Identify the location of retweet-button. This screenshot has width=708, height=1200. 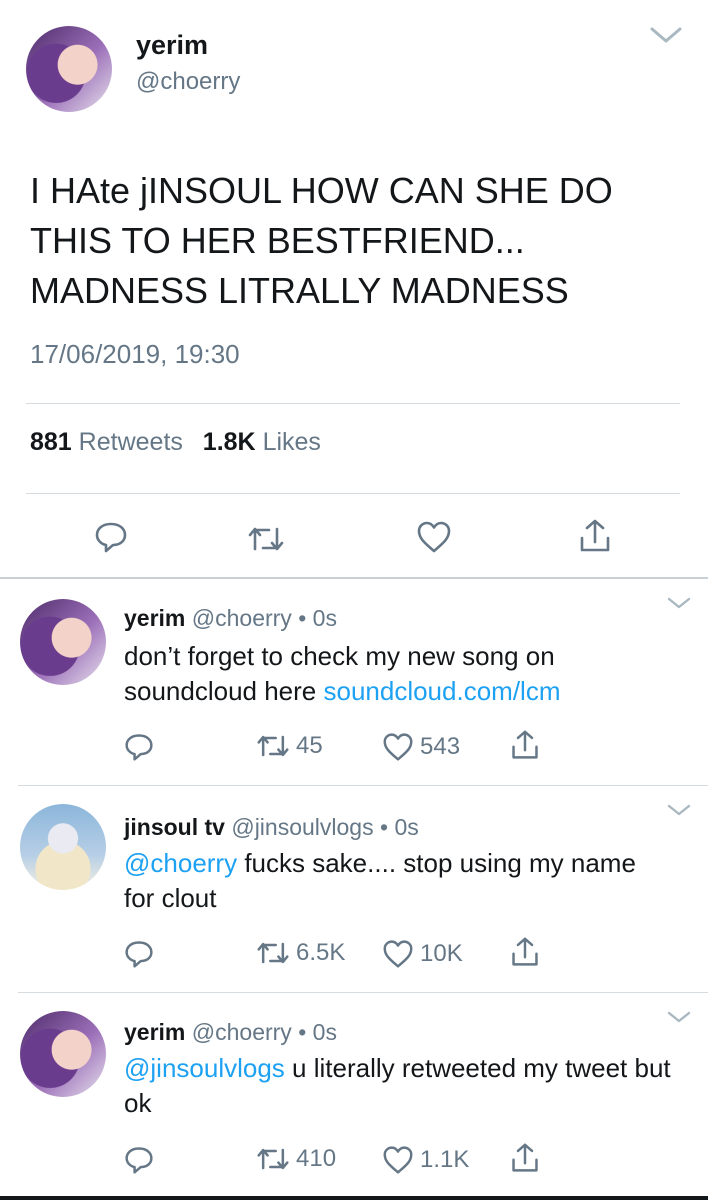
(266, 539).